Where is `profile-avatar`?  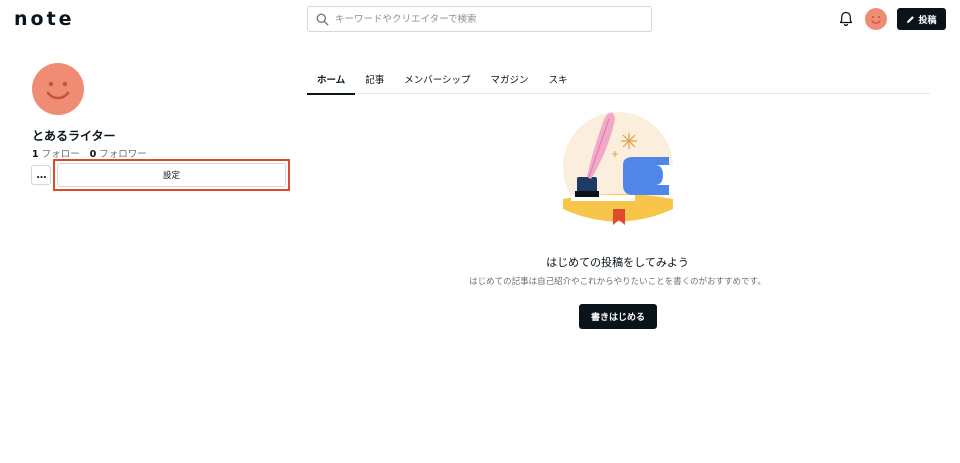
profile-avatar is located at coordinates (58, 89).